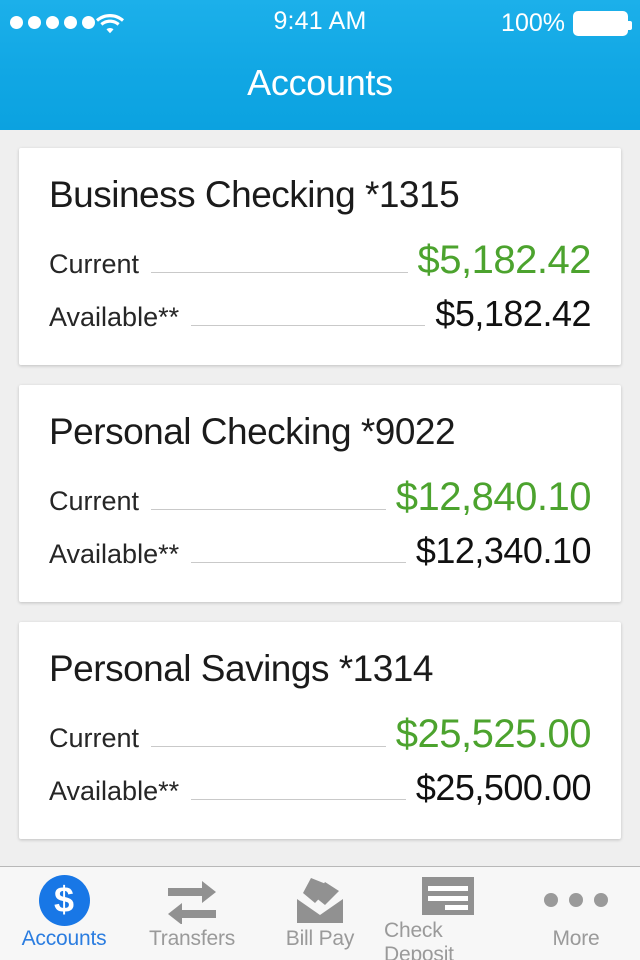 The image size is (640, 960). Describe the element at coordinates (503, 550) in the screenshot. I see `available-balance-value: $12,340.10` at that location.